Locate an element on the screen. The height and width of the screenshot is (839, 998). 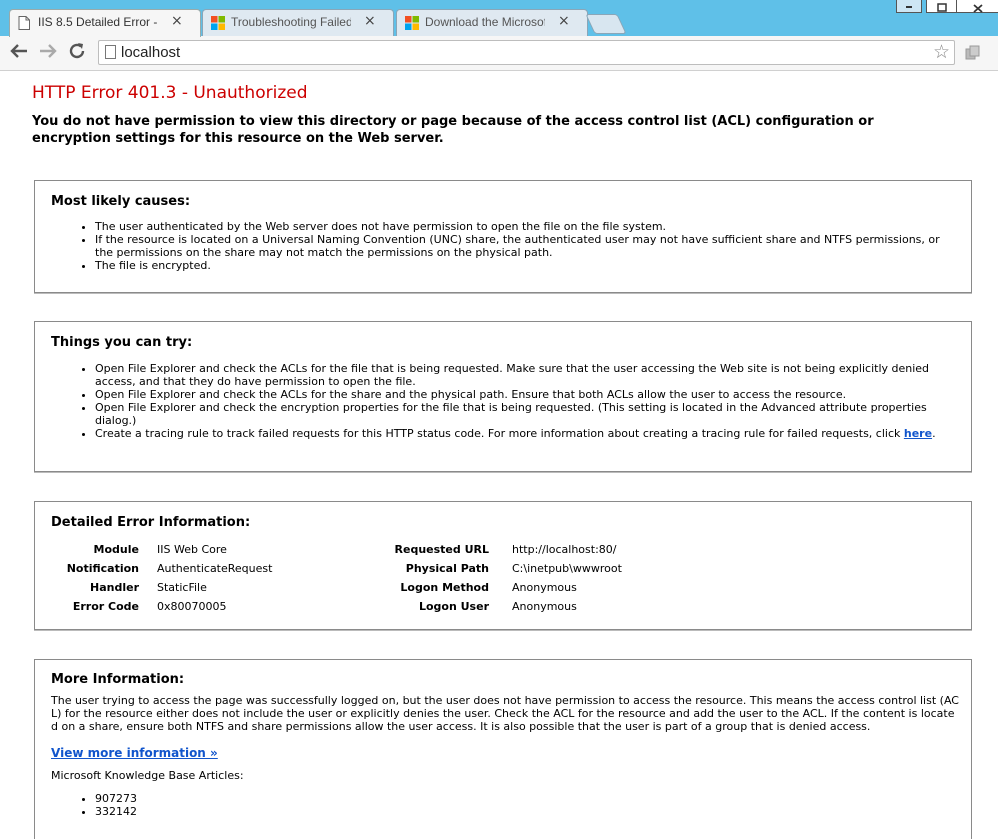
maximize-icon is located at coordinates (942, 7).